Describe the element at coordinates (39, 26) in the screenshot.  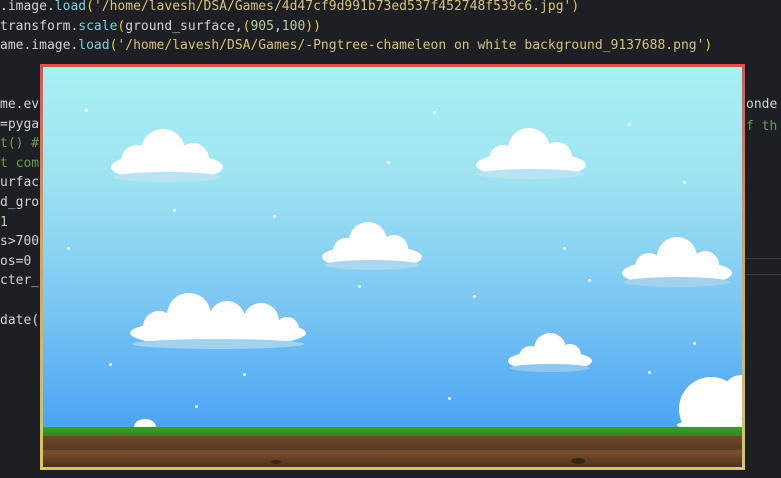
I see `code-token: transform.` at that location.